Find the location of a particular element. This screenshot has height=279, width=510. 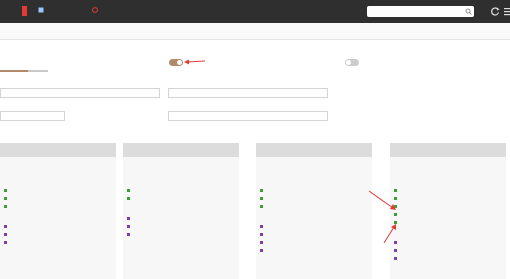

bookmark-icon is located at coordinates (41, 10).